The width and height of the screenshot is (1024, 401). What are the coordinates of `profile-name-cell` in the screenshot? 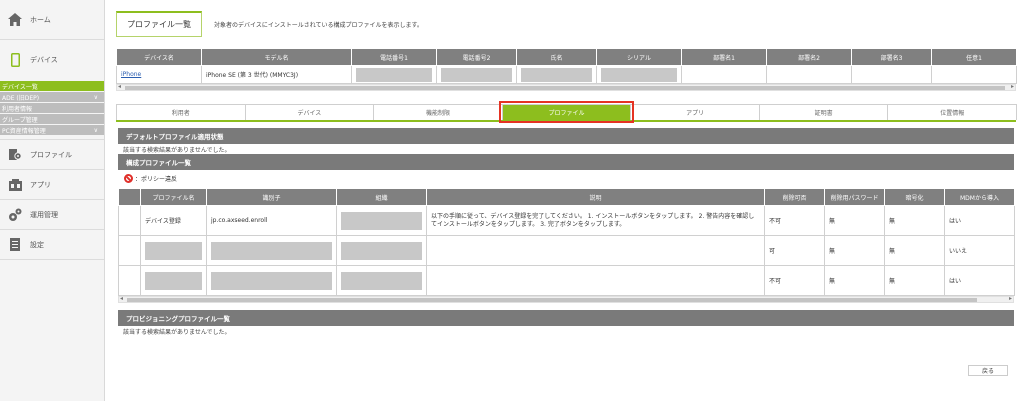 It's located at (173, 280).